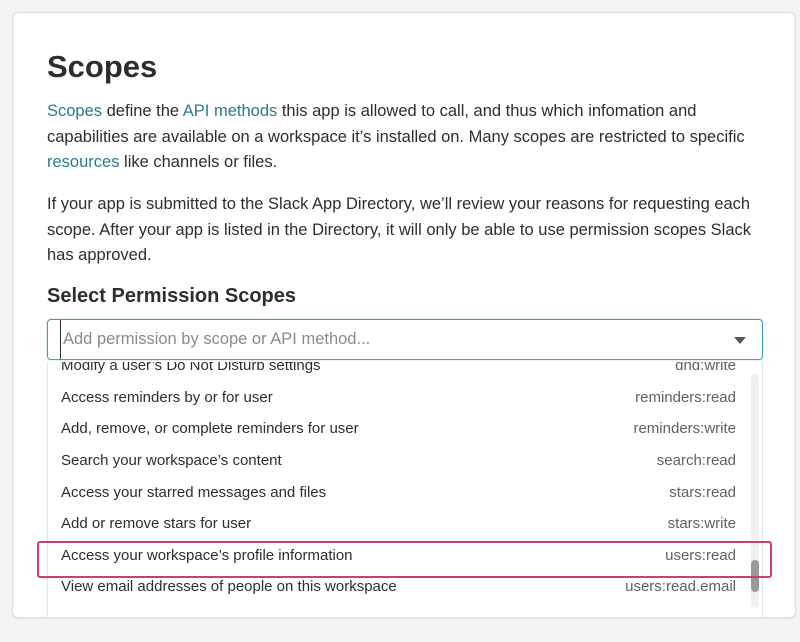 The image size is (800, 642). What do you see at coordinates (705, 368) in the screenshot?
I see `scope-option-value: dnd:write` at bounding box center [705, 368].